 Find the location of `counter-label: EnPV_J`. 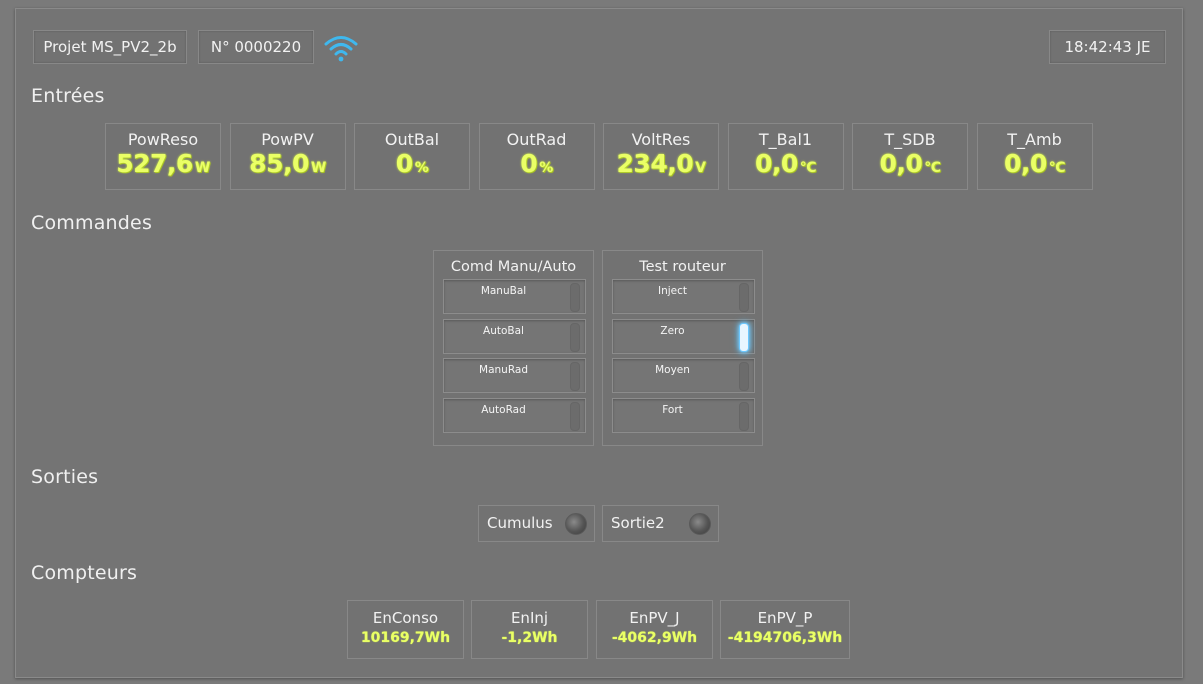

counter-label: EnPV_J is located at coordinates (654, 618).